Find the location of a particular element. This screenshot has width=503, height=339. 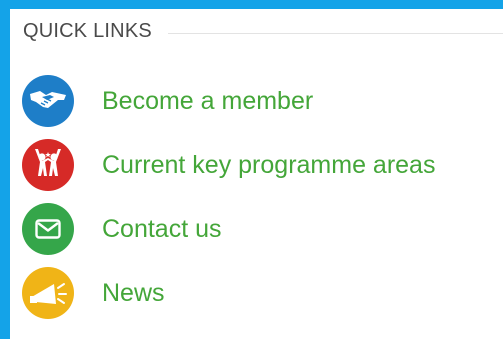

quick-links-title: QUICK LINKS is located at coordinates (87, 30).